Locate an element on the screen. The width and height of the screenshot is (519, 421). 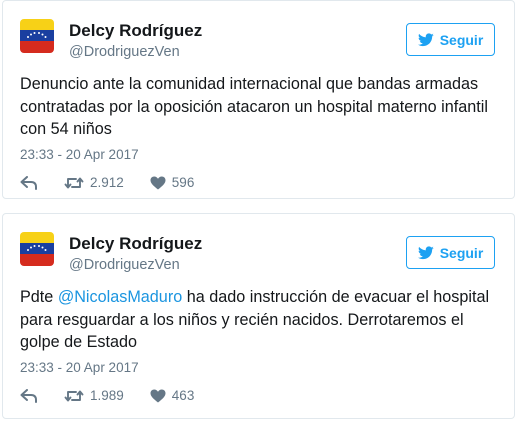
like-button: 596 is located at coordinates (172, 182).